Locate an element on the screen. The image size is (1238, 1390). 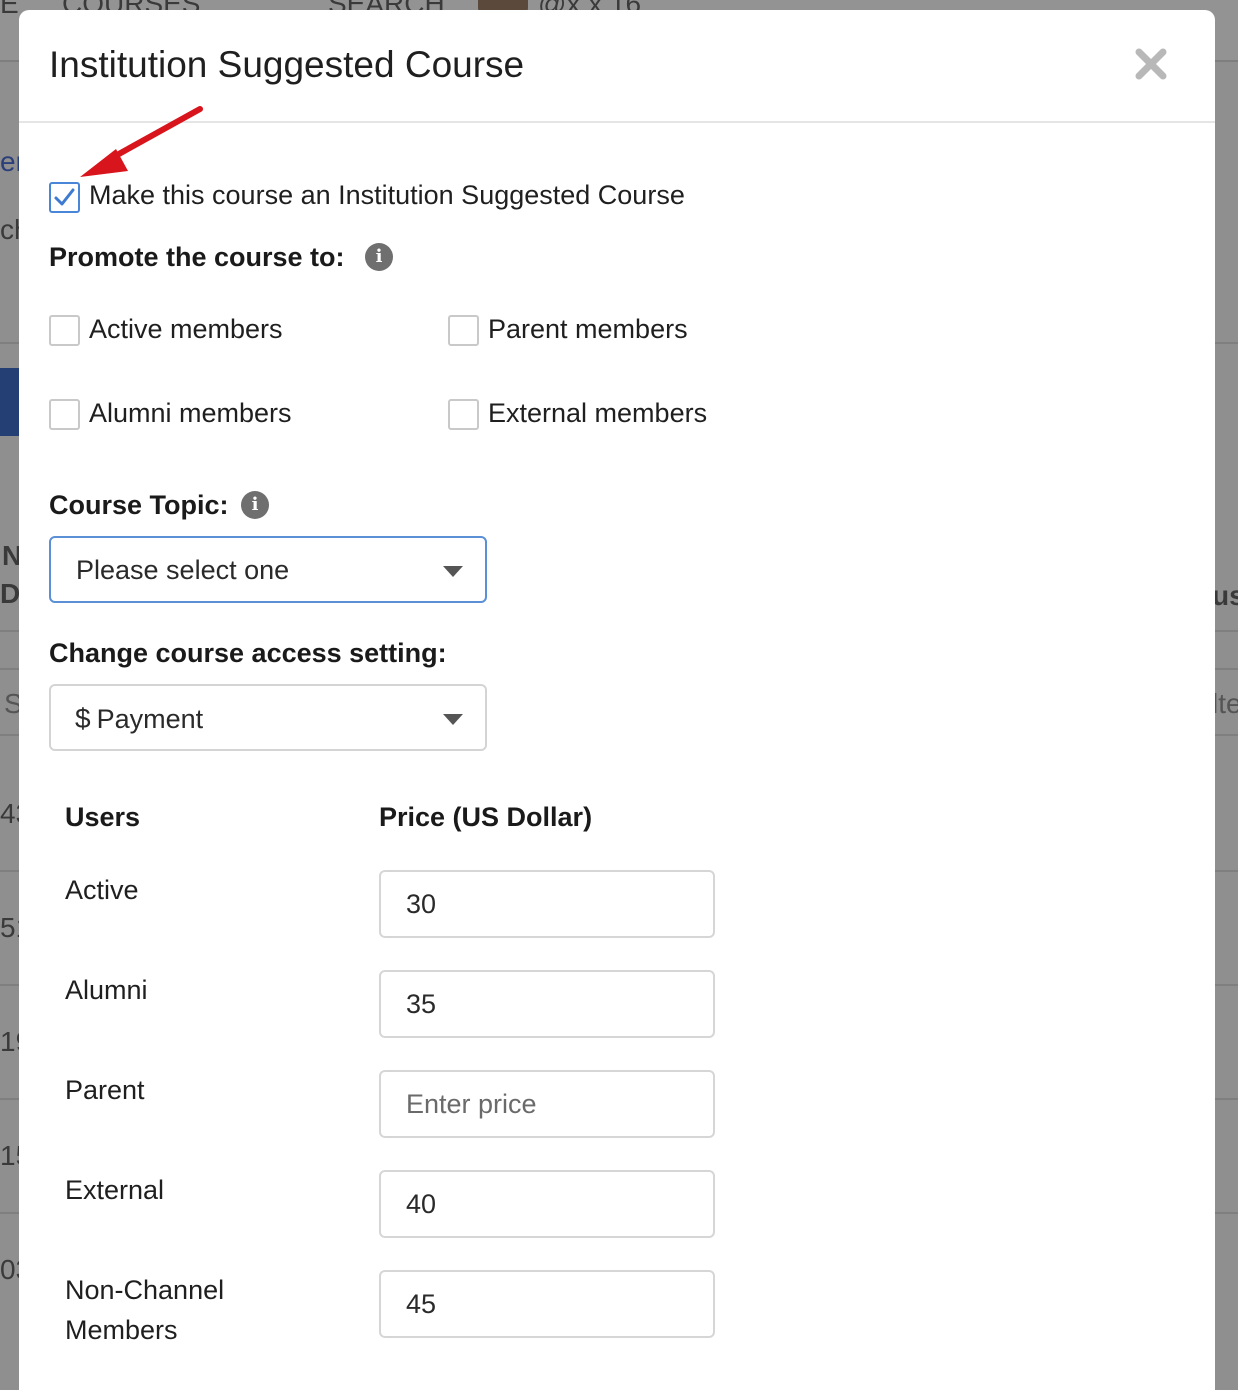
user-type-external: External is located at coordinates (115, 1190).